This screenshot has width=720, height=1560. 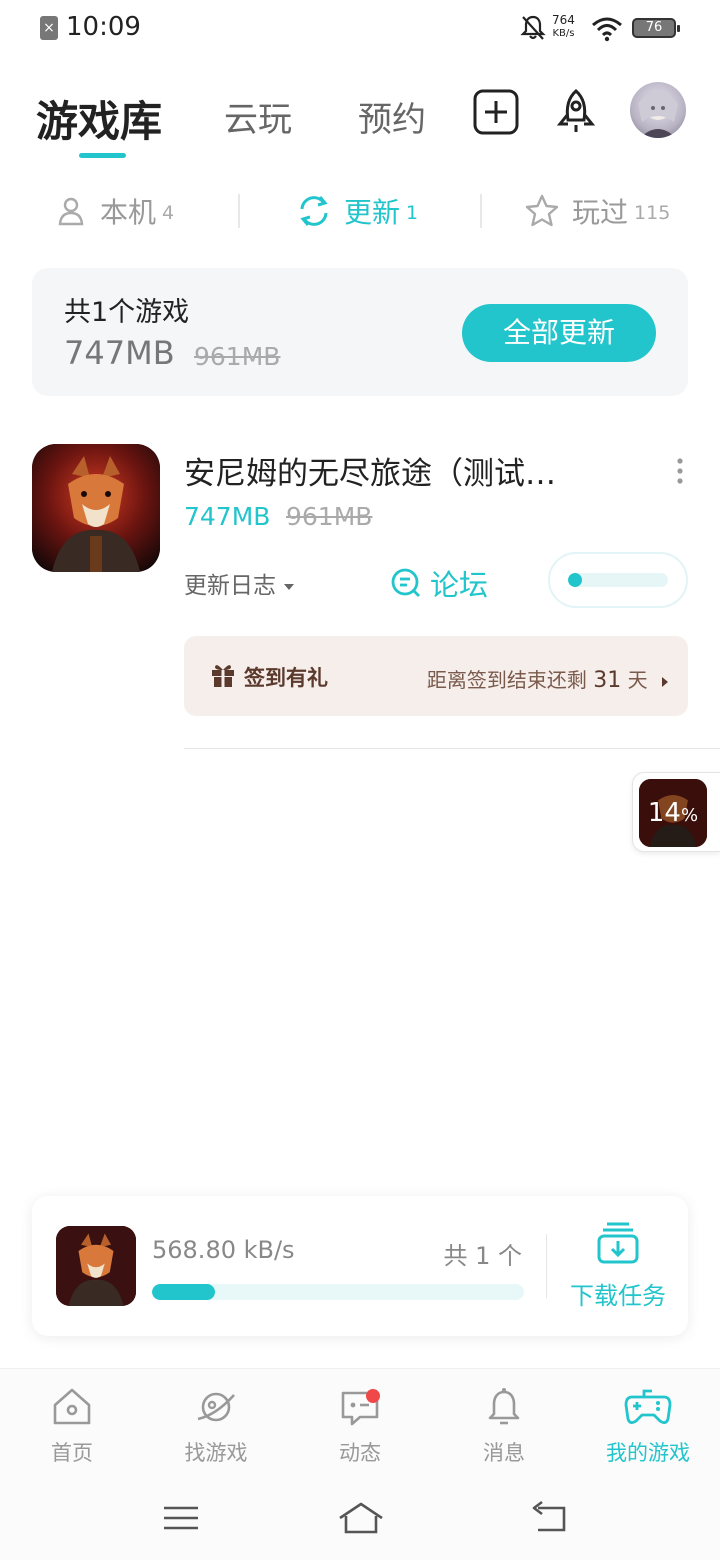 What do you see at coordinates (459, 585) in the screenshot?
I see `forum-label: 论坛` at bounding box center [459, 585].